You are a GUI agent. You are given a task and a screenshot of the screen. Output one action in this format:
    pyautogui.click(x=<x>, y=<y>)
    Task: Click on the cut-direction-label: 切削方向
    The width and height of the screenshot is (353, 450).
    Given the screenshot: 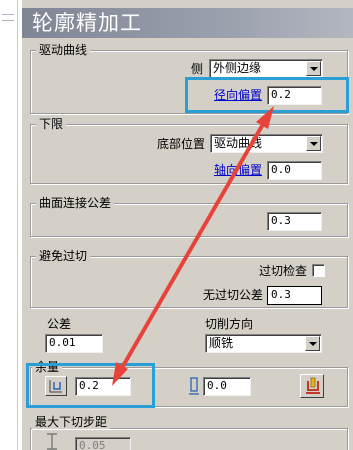 What is the action you would take?
    pyautogui.click(x=229, y=324)
    